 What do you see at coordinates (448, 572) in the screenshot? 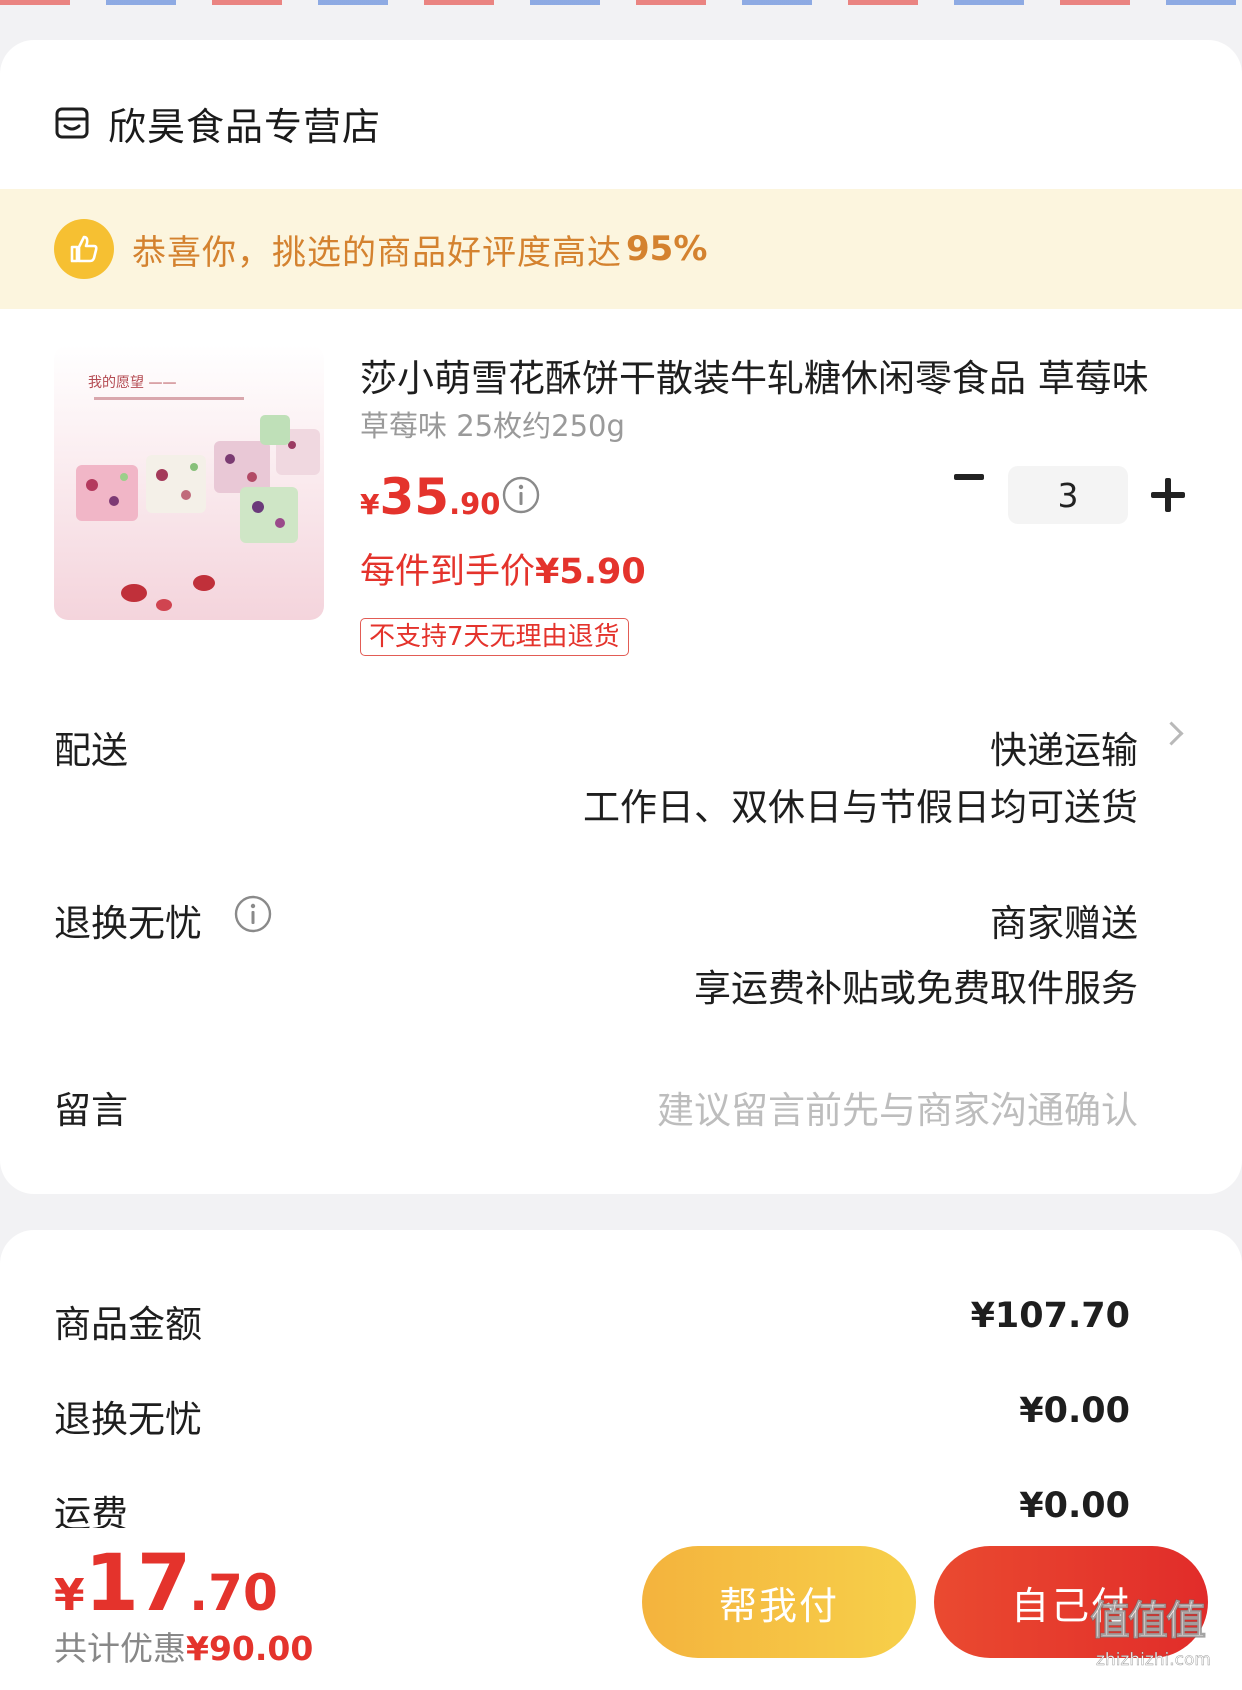
I see `unit-price-label: 每件到手价` at bounding box center [448, 572].